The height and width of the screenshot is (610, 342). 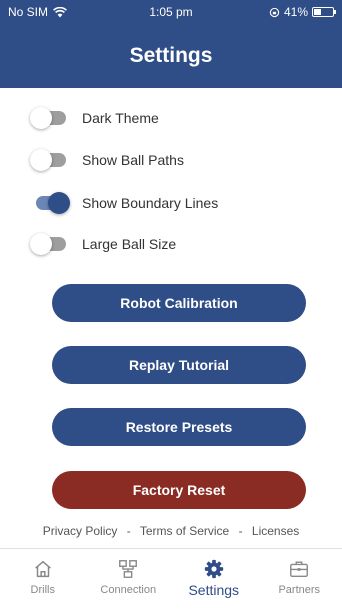 I want to click on terms-of-service-link: Terms of Service, so click(x=184, y=531).